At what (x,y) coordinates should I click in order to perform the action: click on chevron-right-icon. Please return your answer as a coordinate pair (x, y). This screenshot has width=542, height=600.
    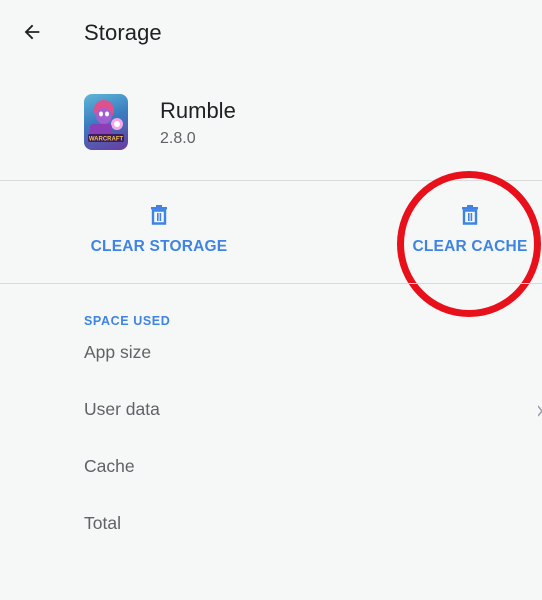
    Looking at the image, I should click on (540, 411).